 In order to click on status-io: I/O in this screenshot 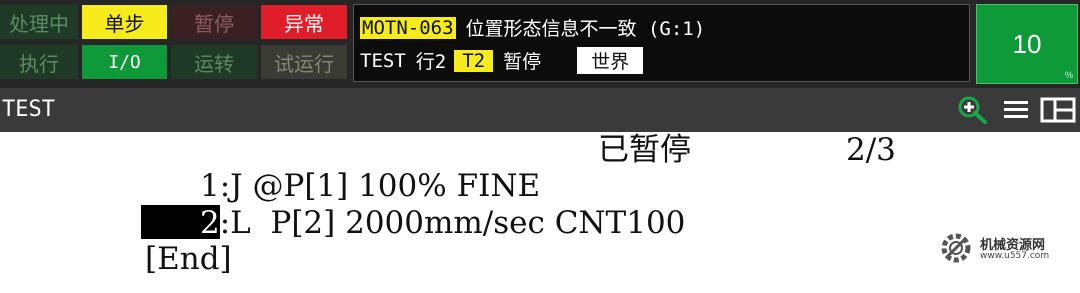, I will do `click(124, 62)`.